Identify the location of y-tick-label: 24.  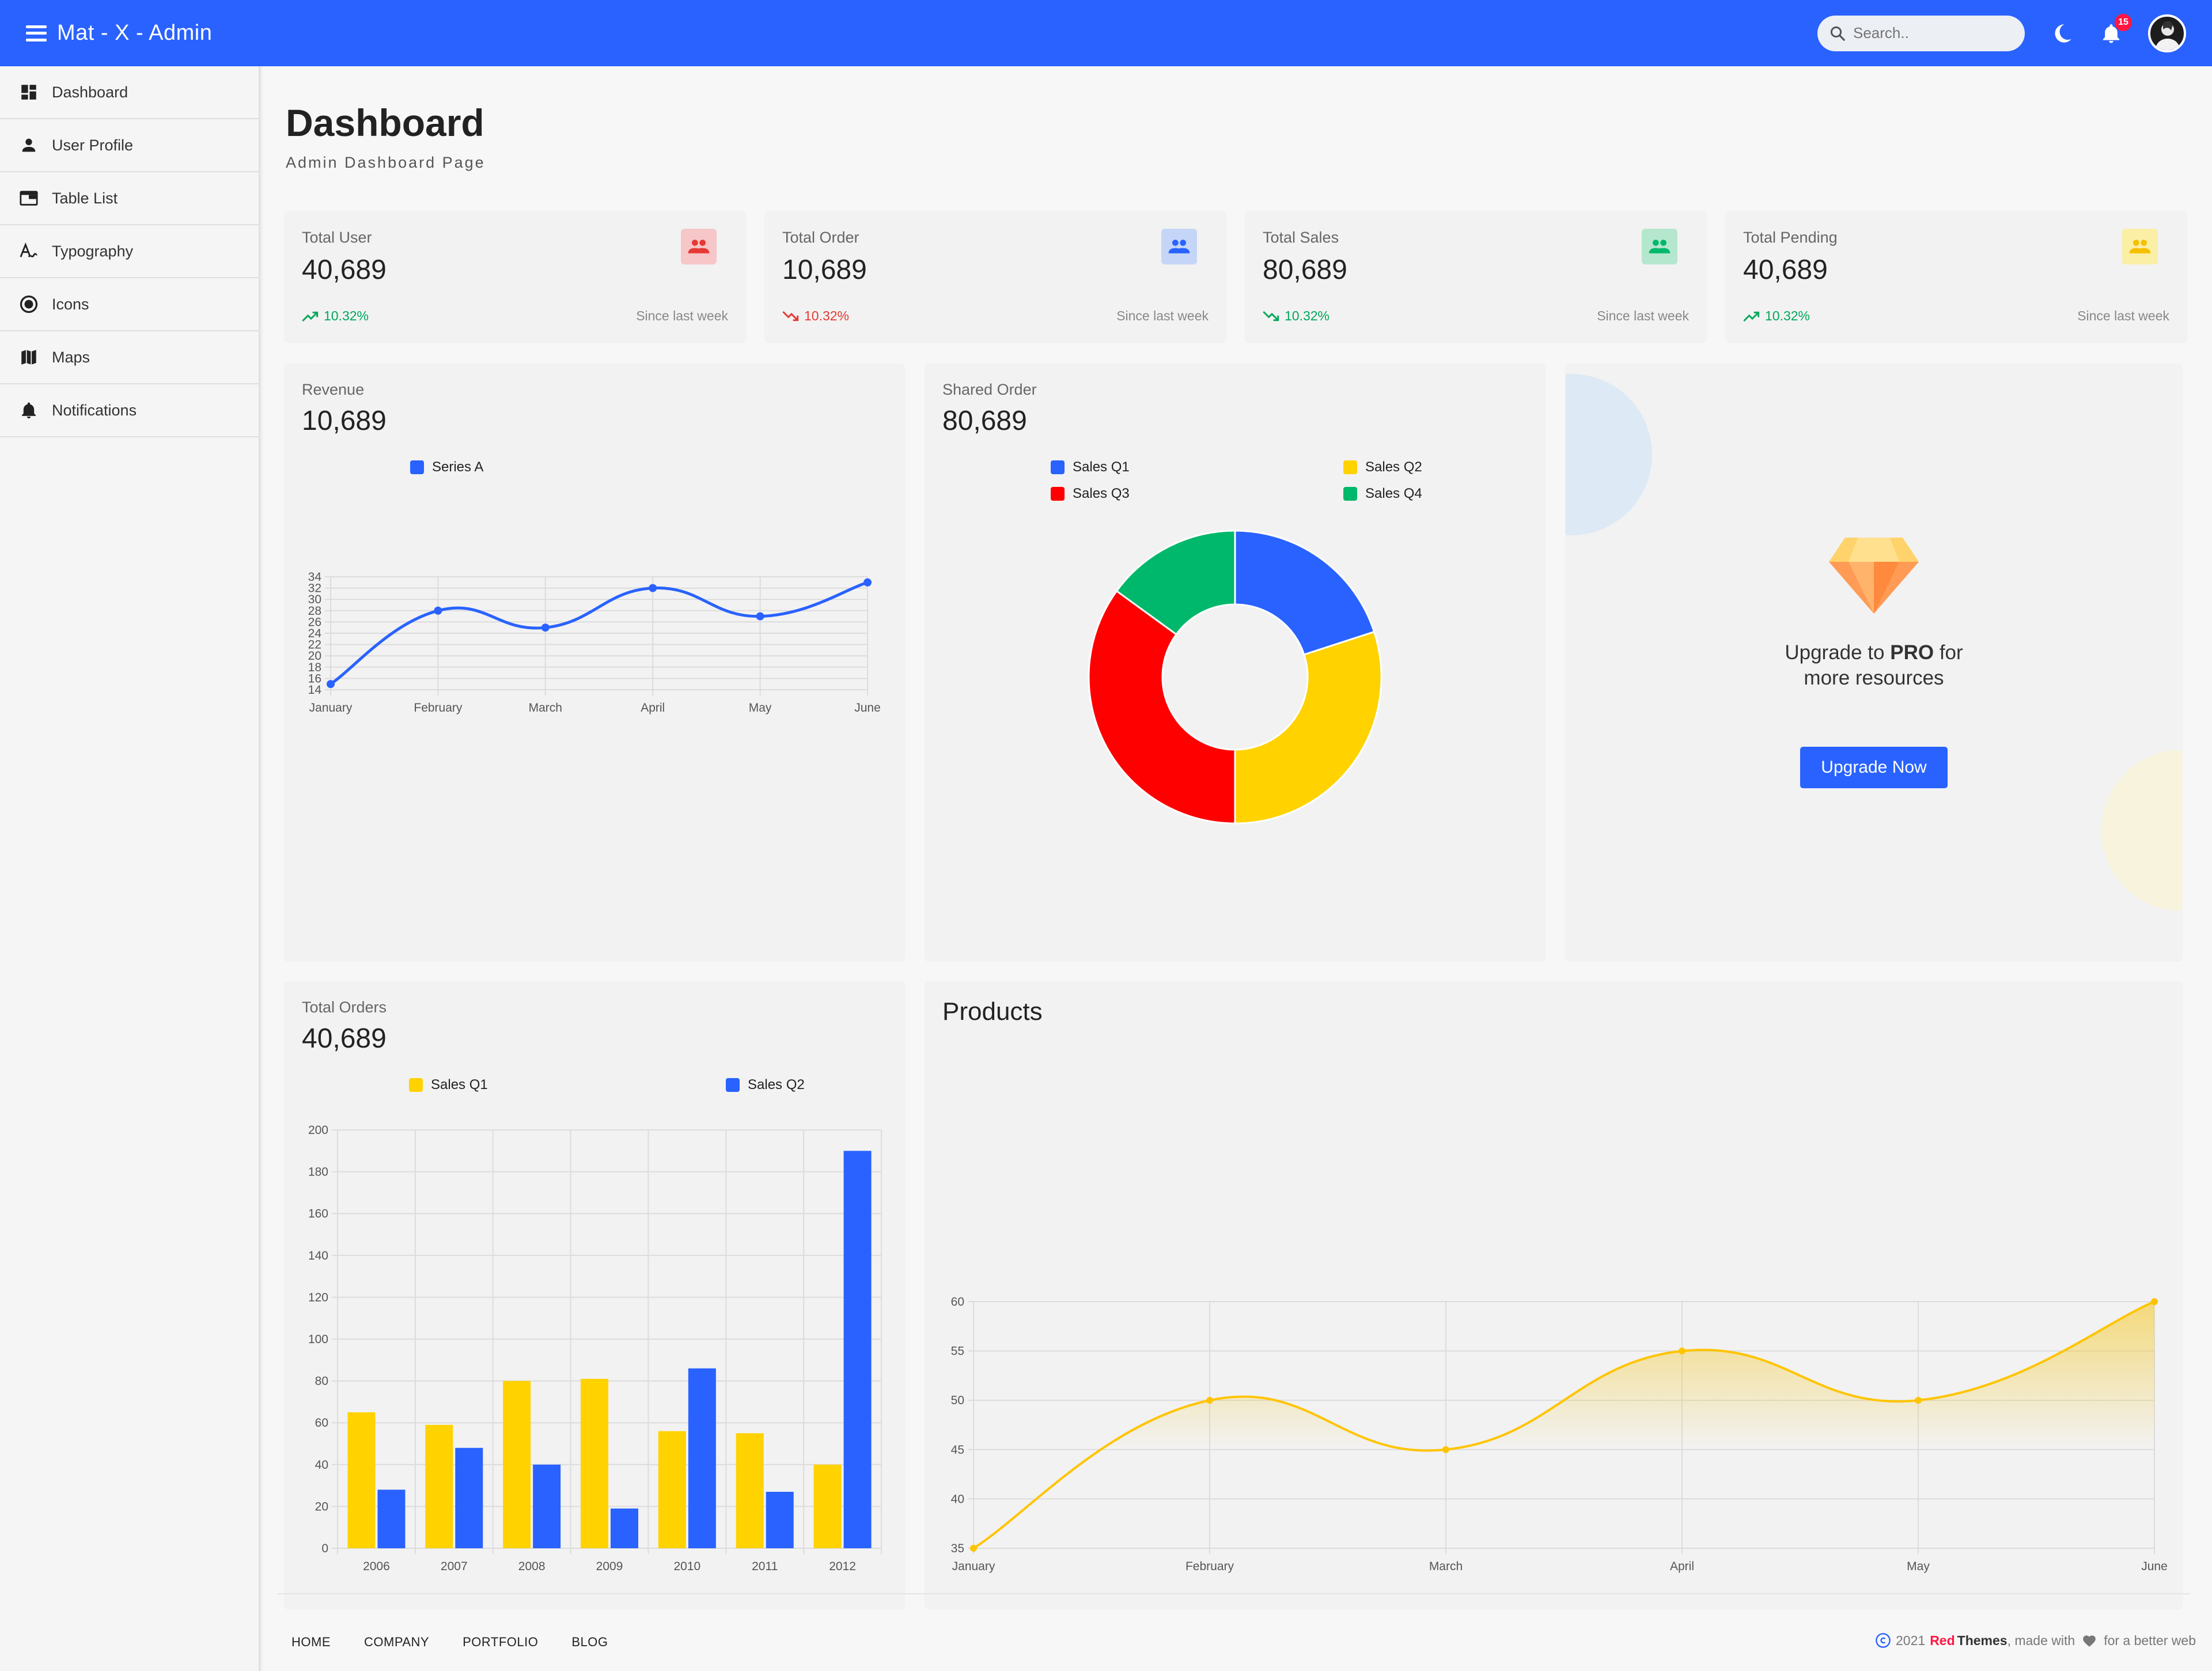
(315, 633).